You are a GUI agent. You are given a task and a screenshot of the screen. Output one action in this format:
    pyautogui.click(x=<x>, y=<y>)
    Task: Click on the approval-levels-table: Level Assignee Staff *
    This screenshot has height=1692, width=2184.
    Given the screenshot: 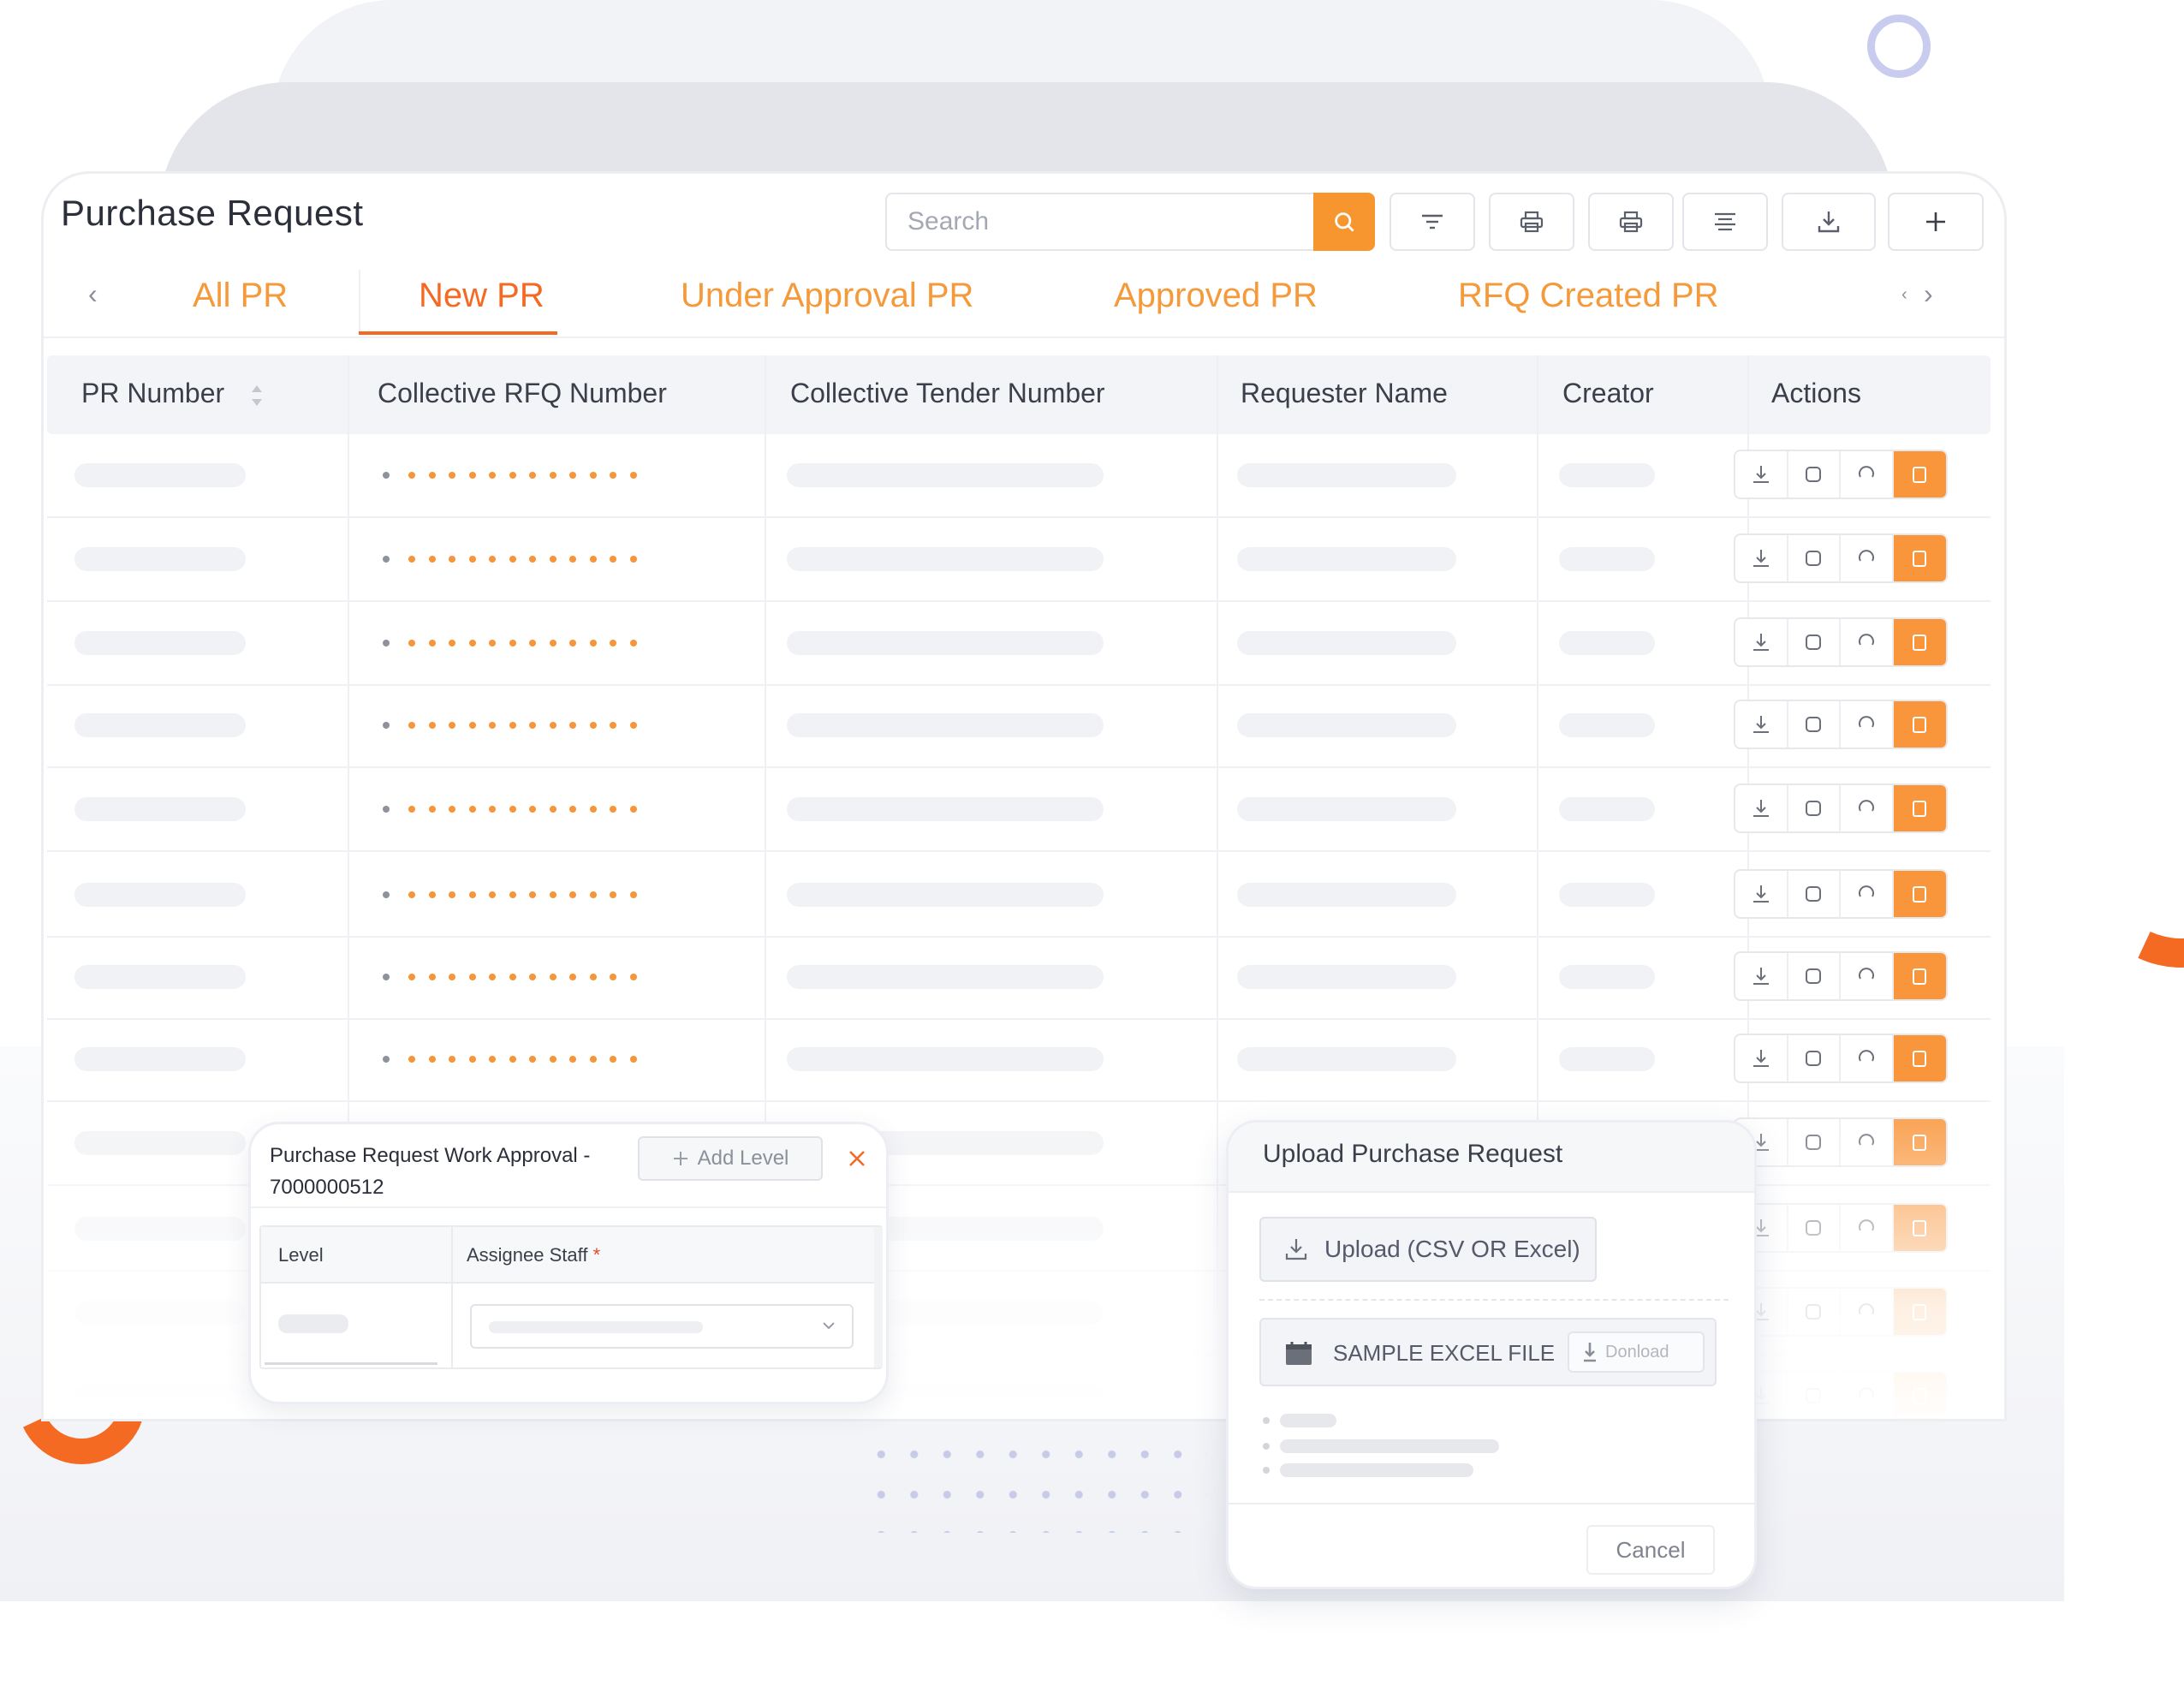 What is the action you would take?
    pyautogui.click(x=571, y=1297)
    